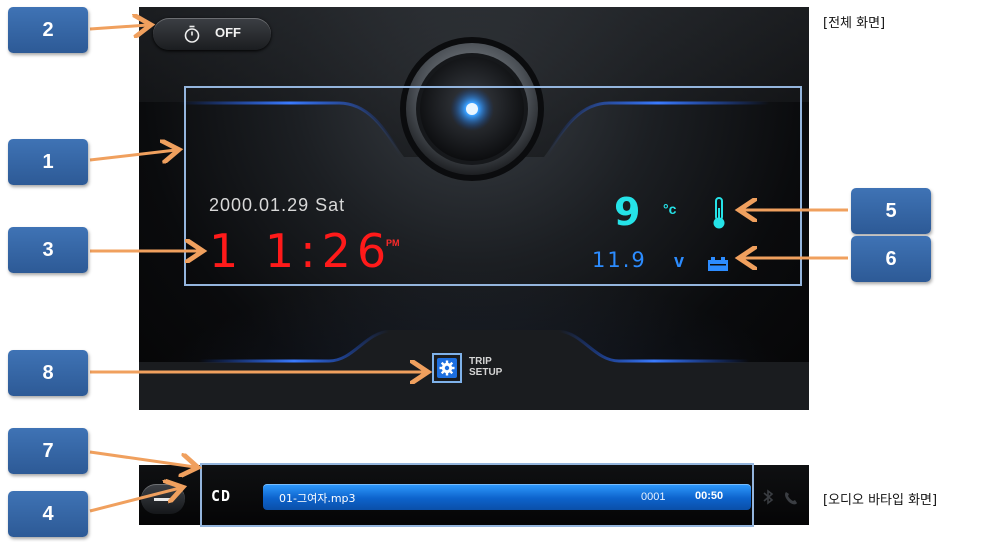 This screenshot has height=542, width=984. I want to click on minimize-button, so click(163, 499).